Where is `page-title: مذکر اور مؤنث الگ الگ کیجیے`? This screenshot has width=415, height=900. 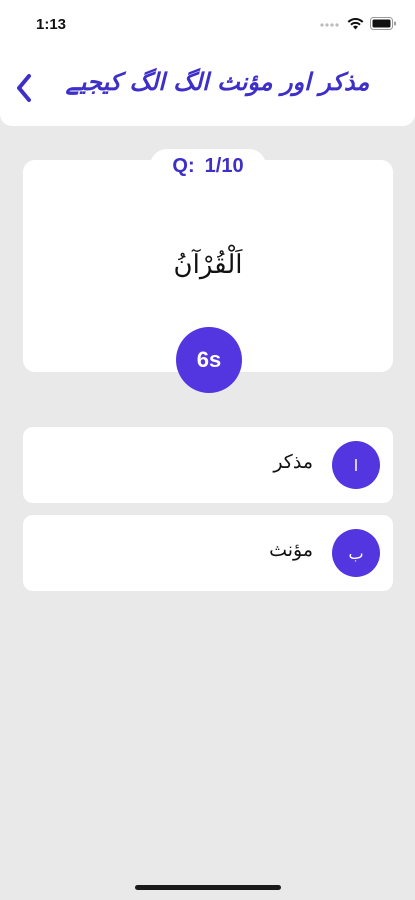
page-title: مذکر اور مؤنث الگ الگ کیجیے is located at coordinates (217, 82).